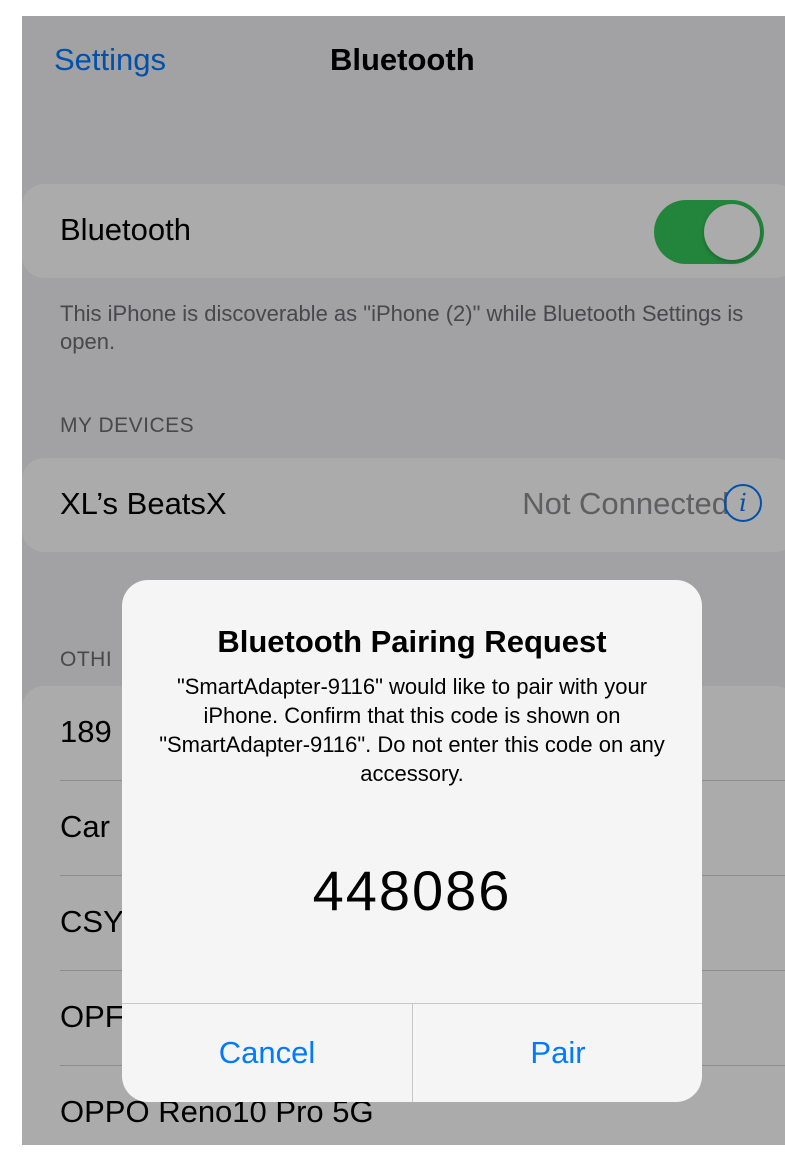 The width and height of the screenshot is (785, 1161). Describe the element at coordinates (412, 641) in the screenshot. I see `alert-title: Bluetooth Pairing Request` at that location.